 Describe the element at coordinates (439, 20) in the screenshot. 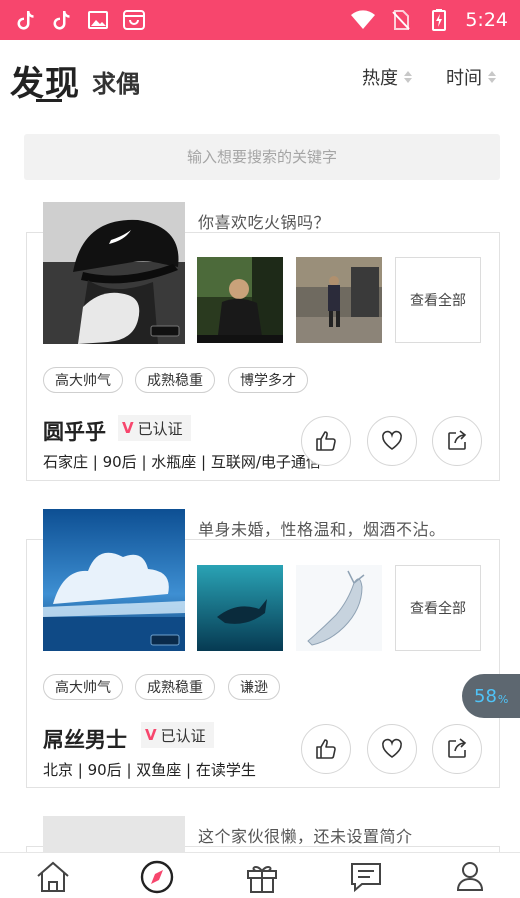

I see `battery-charging-icon` at that location.